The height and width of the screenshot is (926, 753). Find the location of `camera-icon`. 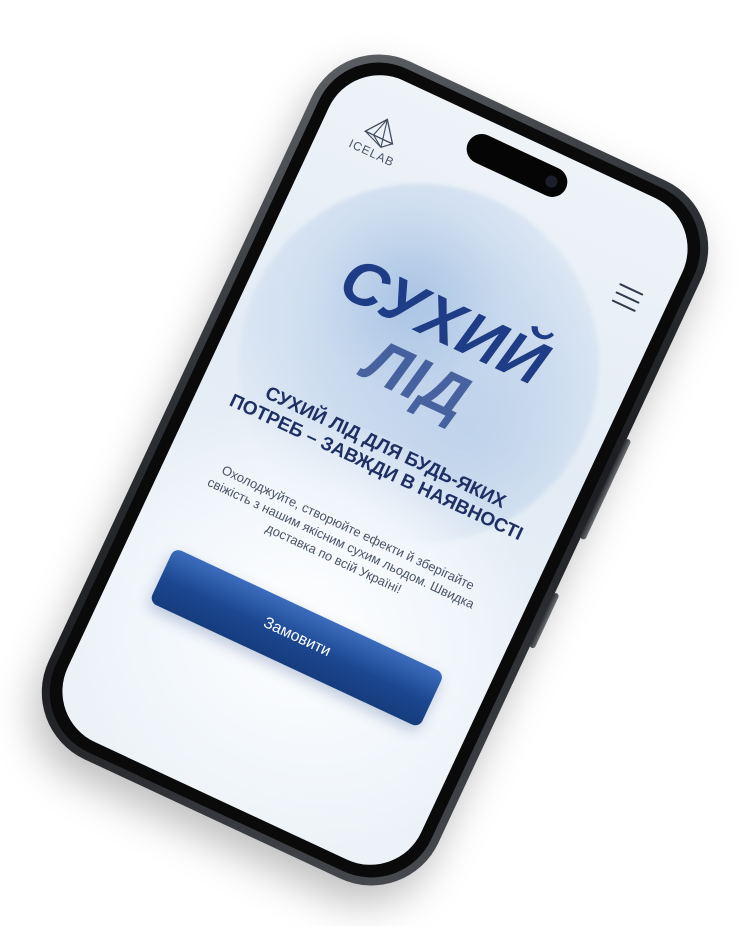

camera-icon is located at coordinates (551, 181).